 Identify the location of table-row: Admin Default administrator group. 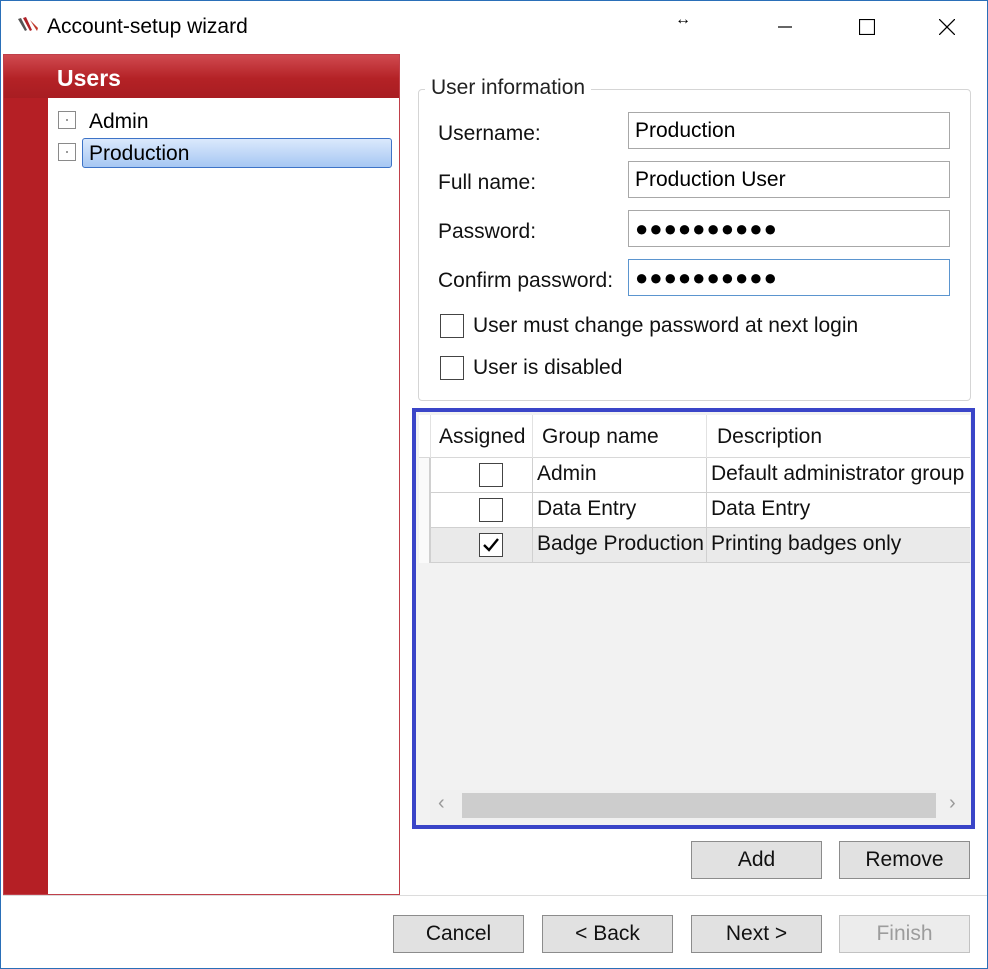
(694, 475).